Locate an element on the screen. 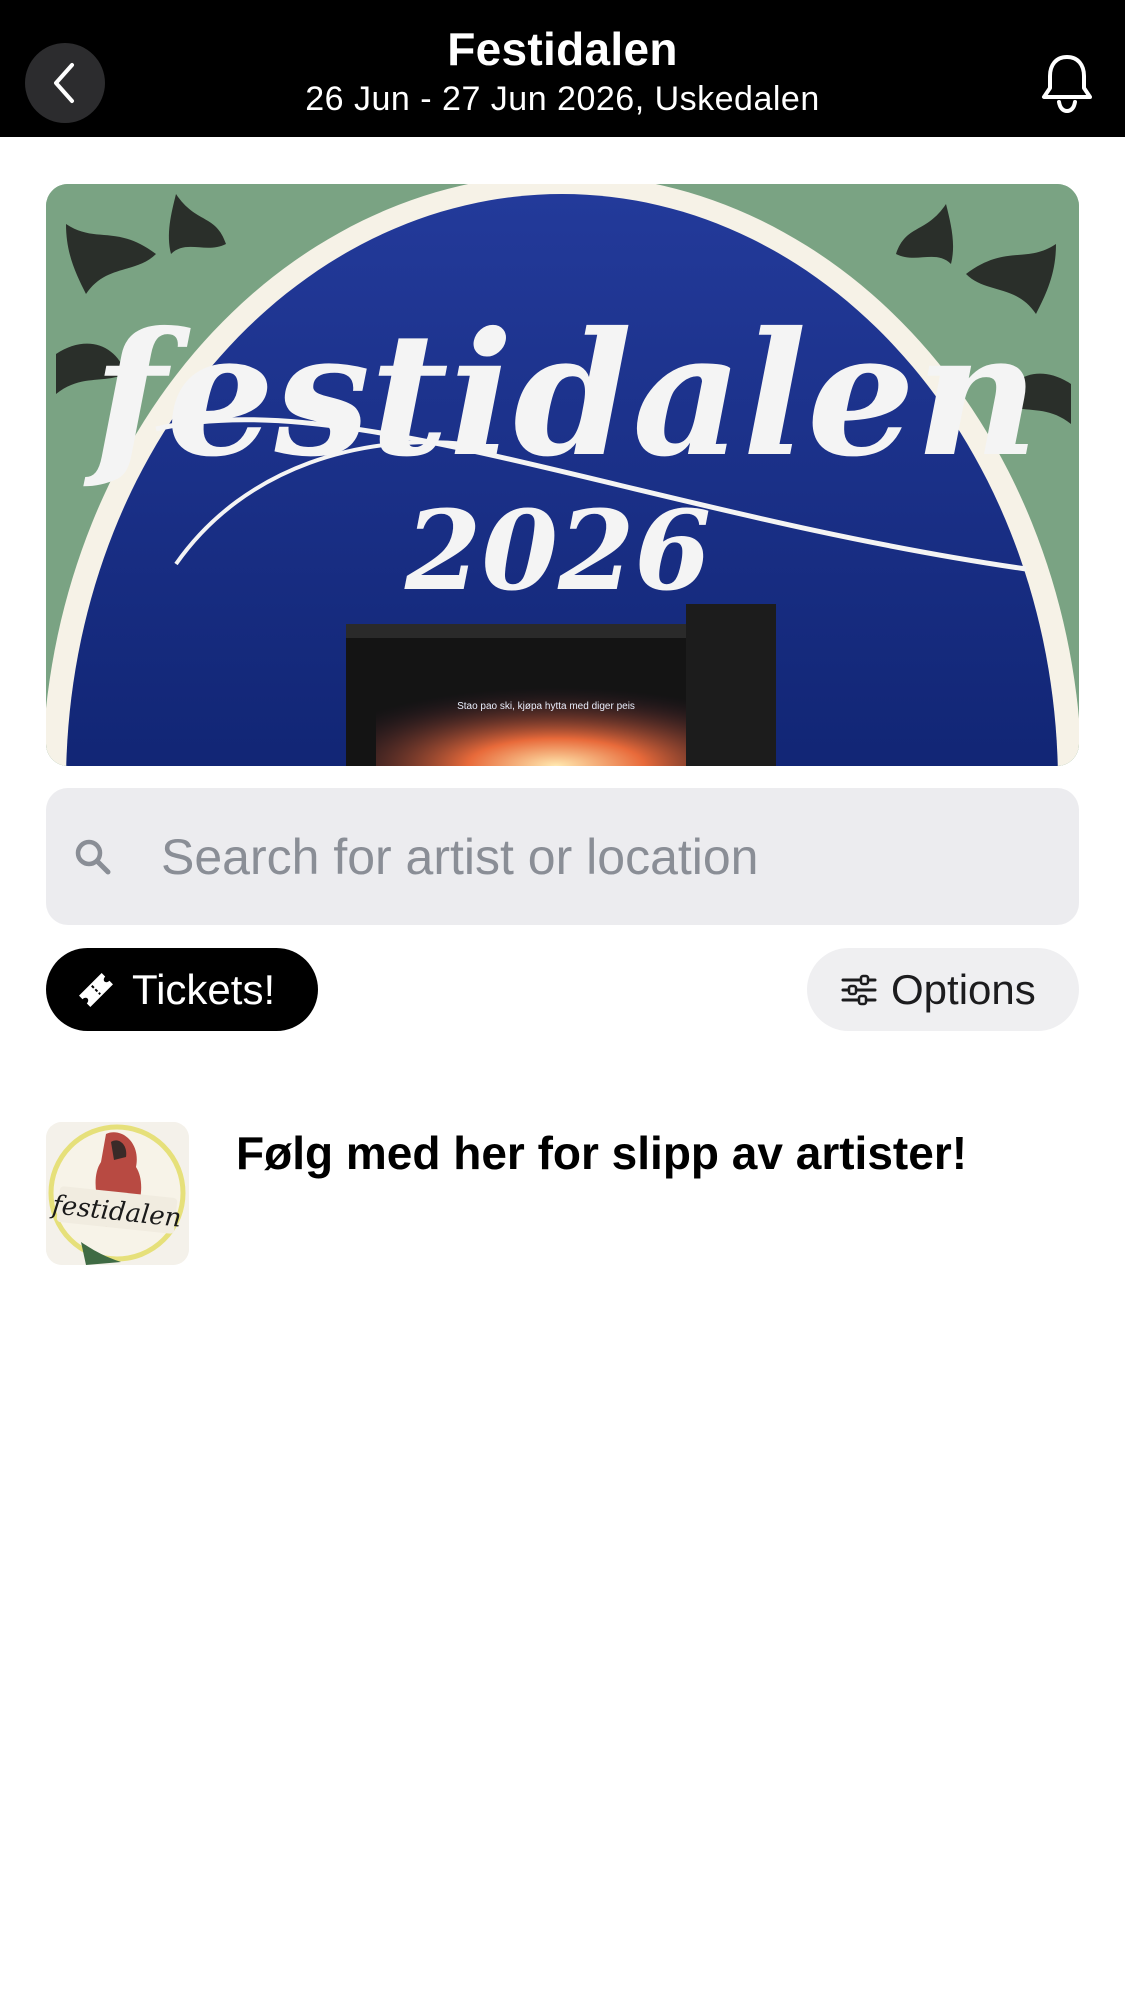 This screenshot has height=2000, width=1125. search-input is located at coordinates (605, 856).